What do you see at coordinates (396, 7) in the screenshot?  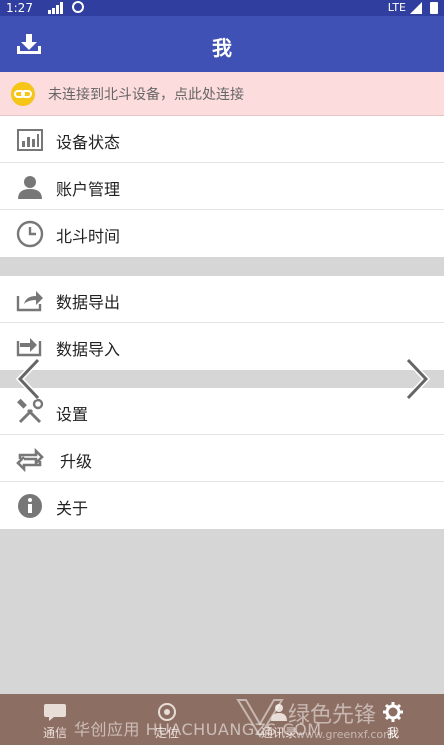 I see `network-type: LTE` at bounding box center [396, 7].